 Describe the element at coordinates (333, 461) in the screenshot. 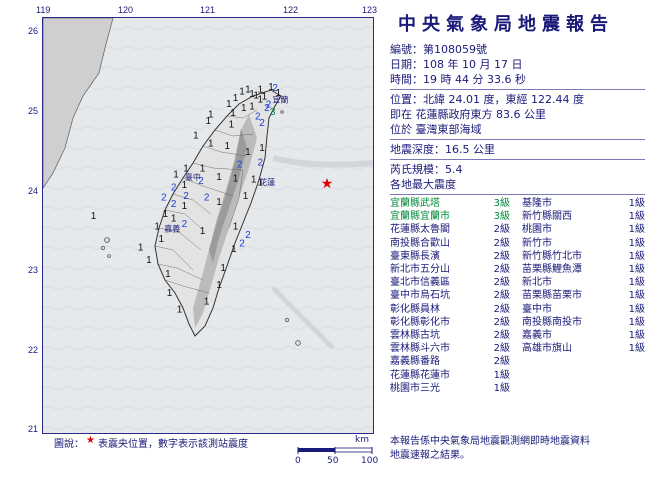

I see `scale-label-50: 50` at that location.